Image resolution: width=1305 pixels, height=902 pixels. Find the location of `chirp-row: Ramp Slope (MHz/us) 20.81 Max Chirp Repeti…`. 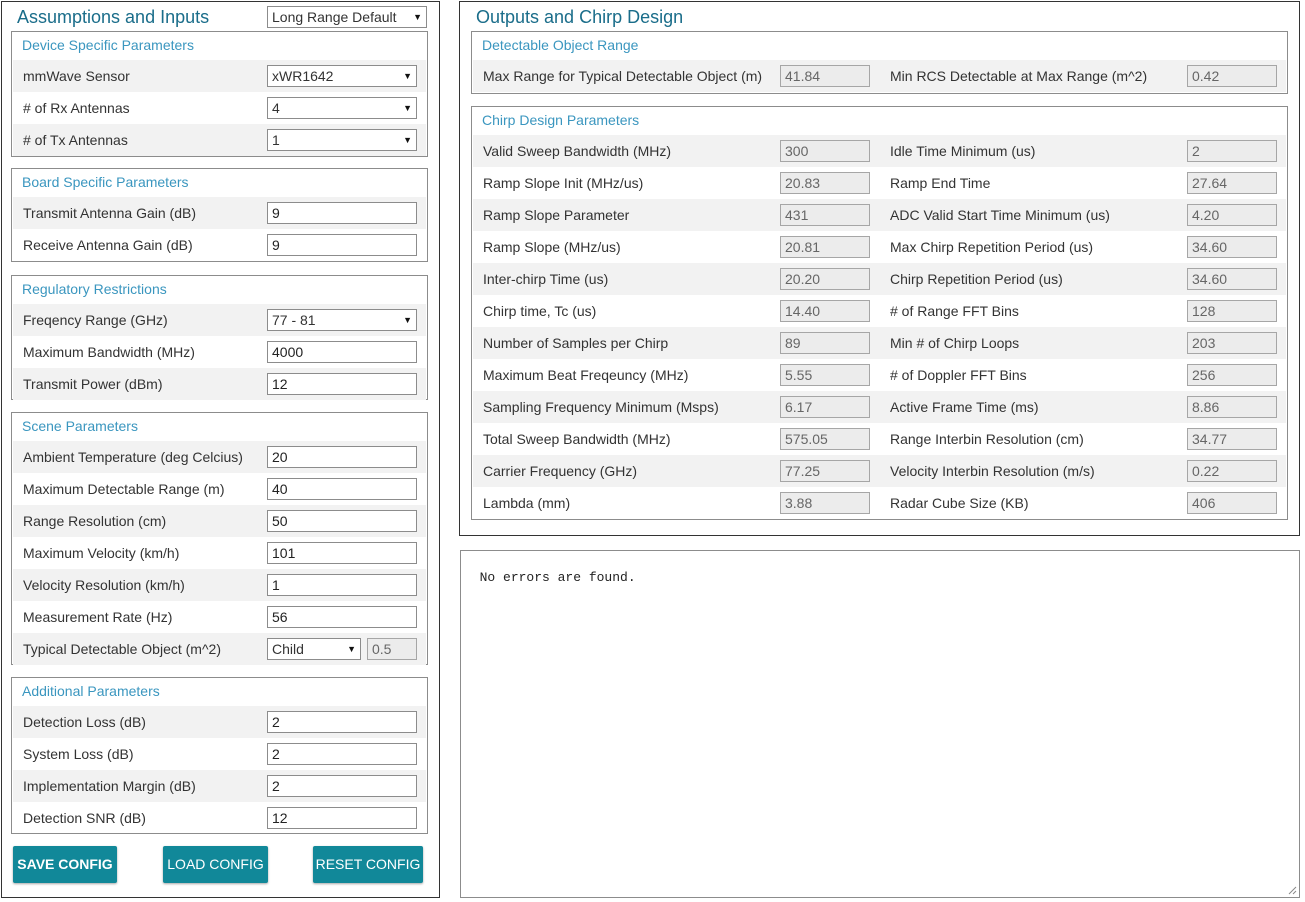

chirp-row: Ramp Slope (MHz/us) 20.81 Max Chirp Repeti… is located at coordinates (879, 247).